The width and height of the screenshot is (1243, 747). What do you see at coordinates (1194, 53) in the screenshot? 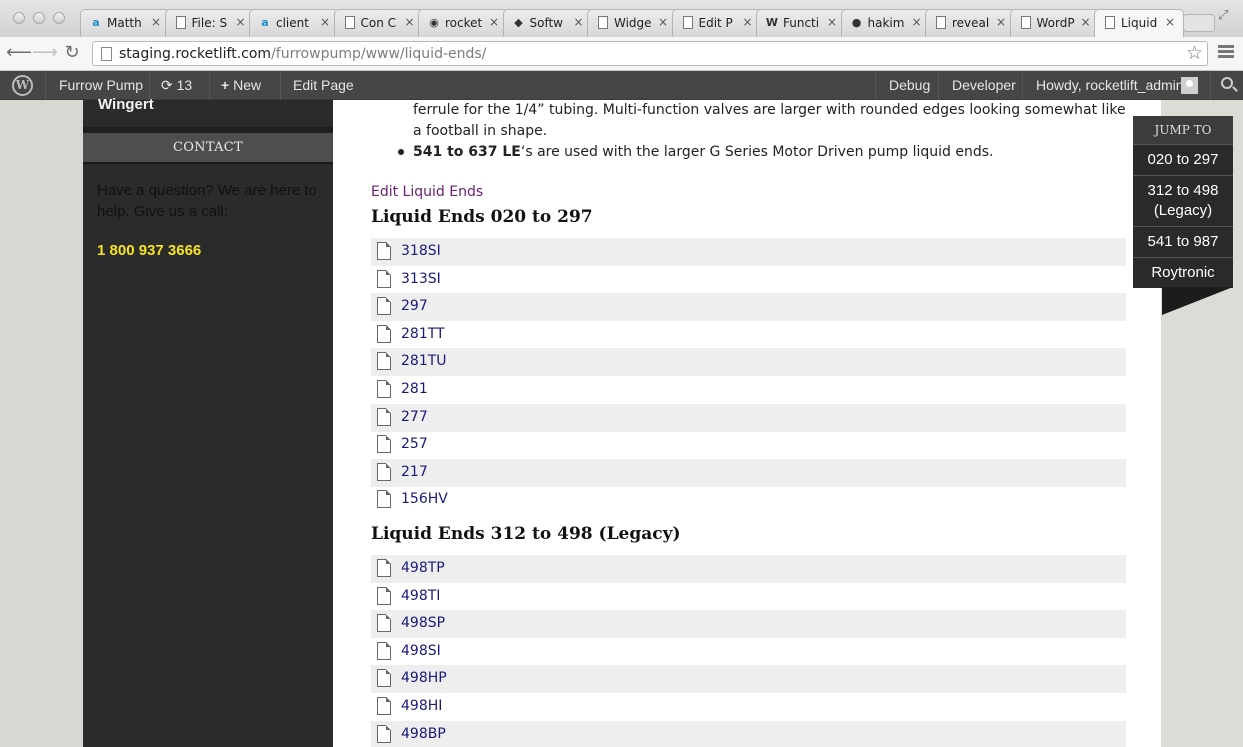
I see `bookmark-star-icon: ☆` at bounding box center [1194, 53].